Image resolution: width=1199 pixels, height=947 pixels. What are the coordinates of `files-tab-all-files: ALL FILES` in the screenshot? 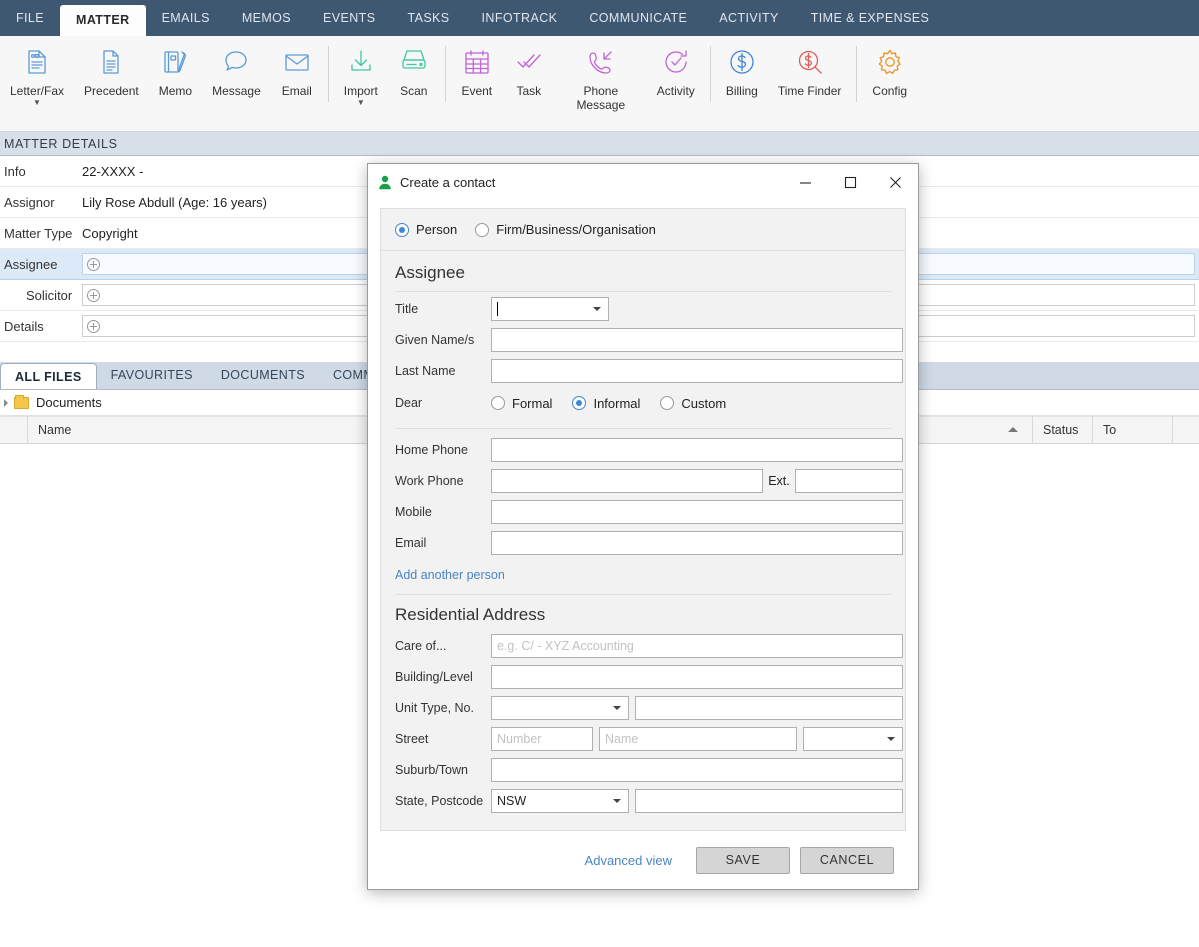 It's located at (48, 376).